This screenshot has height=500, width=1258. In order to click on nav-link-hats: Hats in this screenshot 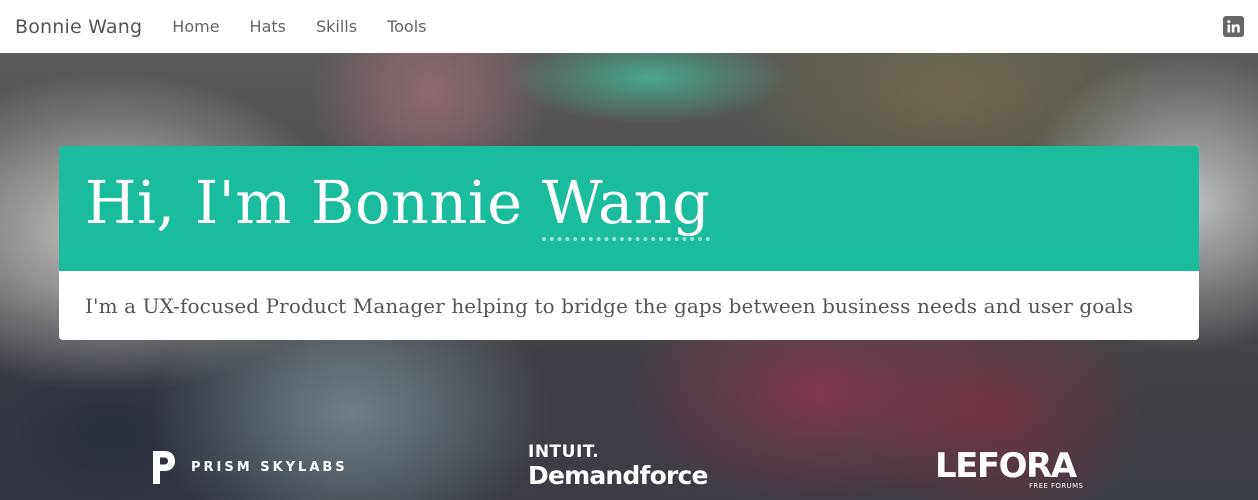, I will do `click(268, 26)`.